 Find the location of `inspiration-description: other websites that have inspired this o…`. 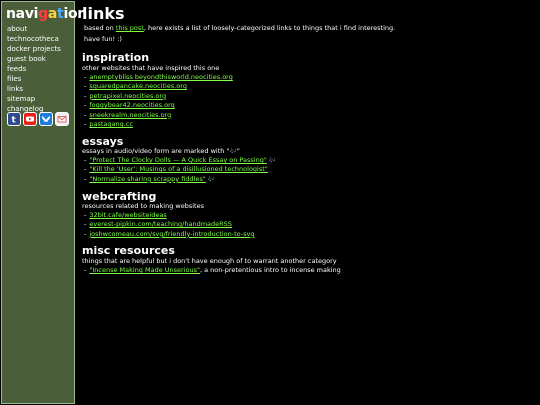

inspiration-description: other websites that have inspired this o… is located at coordinates (151, 68).